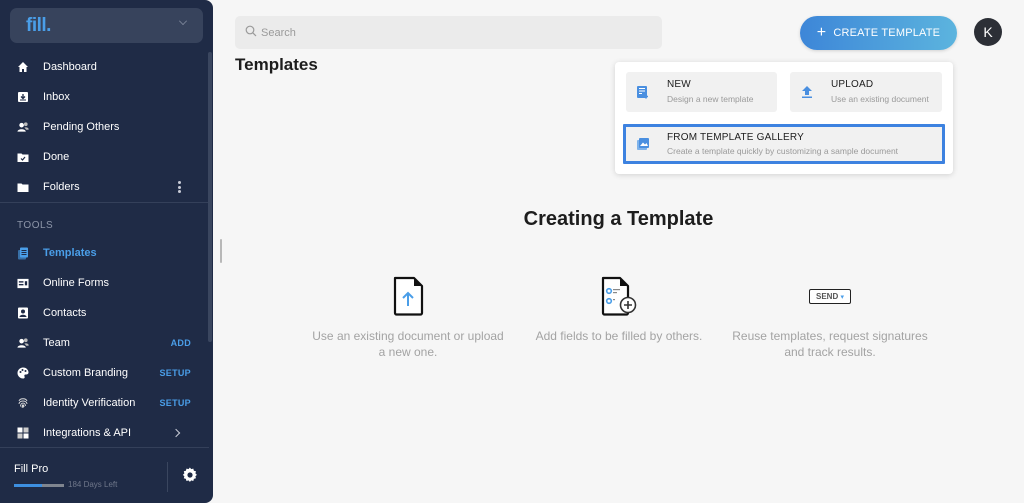 Image resolution: width=1024 pixels, height=503 pixels. Describe the element at coordinates (701, 92) in the screenshot. I see `menu-option-new: NEW Design a new template` at that location.